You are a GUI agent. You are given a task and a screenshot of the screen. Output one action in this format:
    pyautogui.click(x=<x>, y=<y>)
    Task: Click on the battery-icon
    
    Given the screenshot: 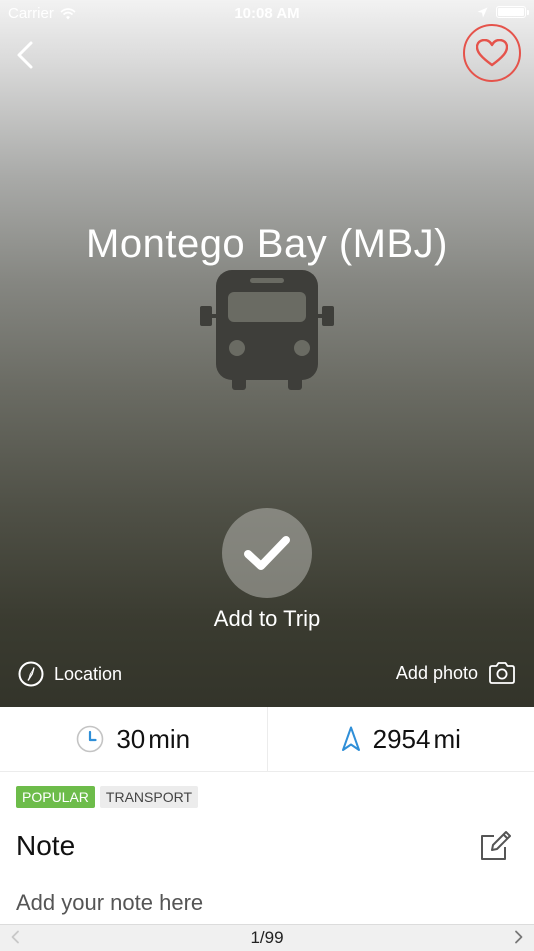 What is the action you would take?
    pyautogui.click(x=511, y=12)
    